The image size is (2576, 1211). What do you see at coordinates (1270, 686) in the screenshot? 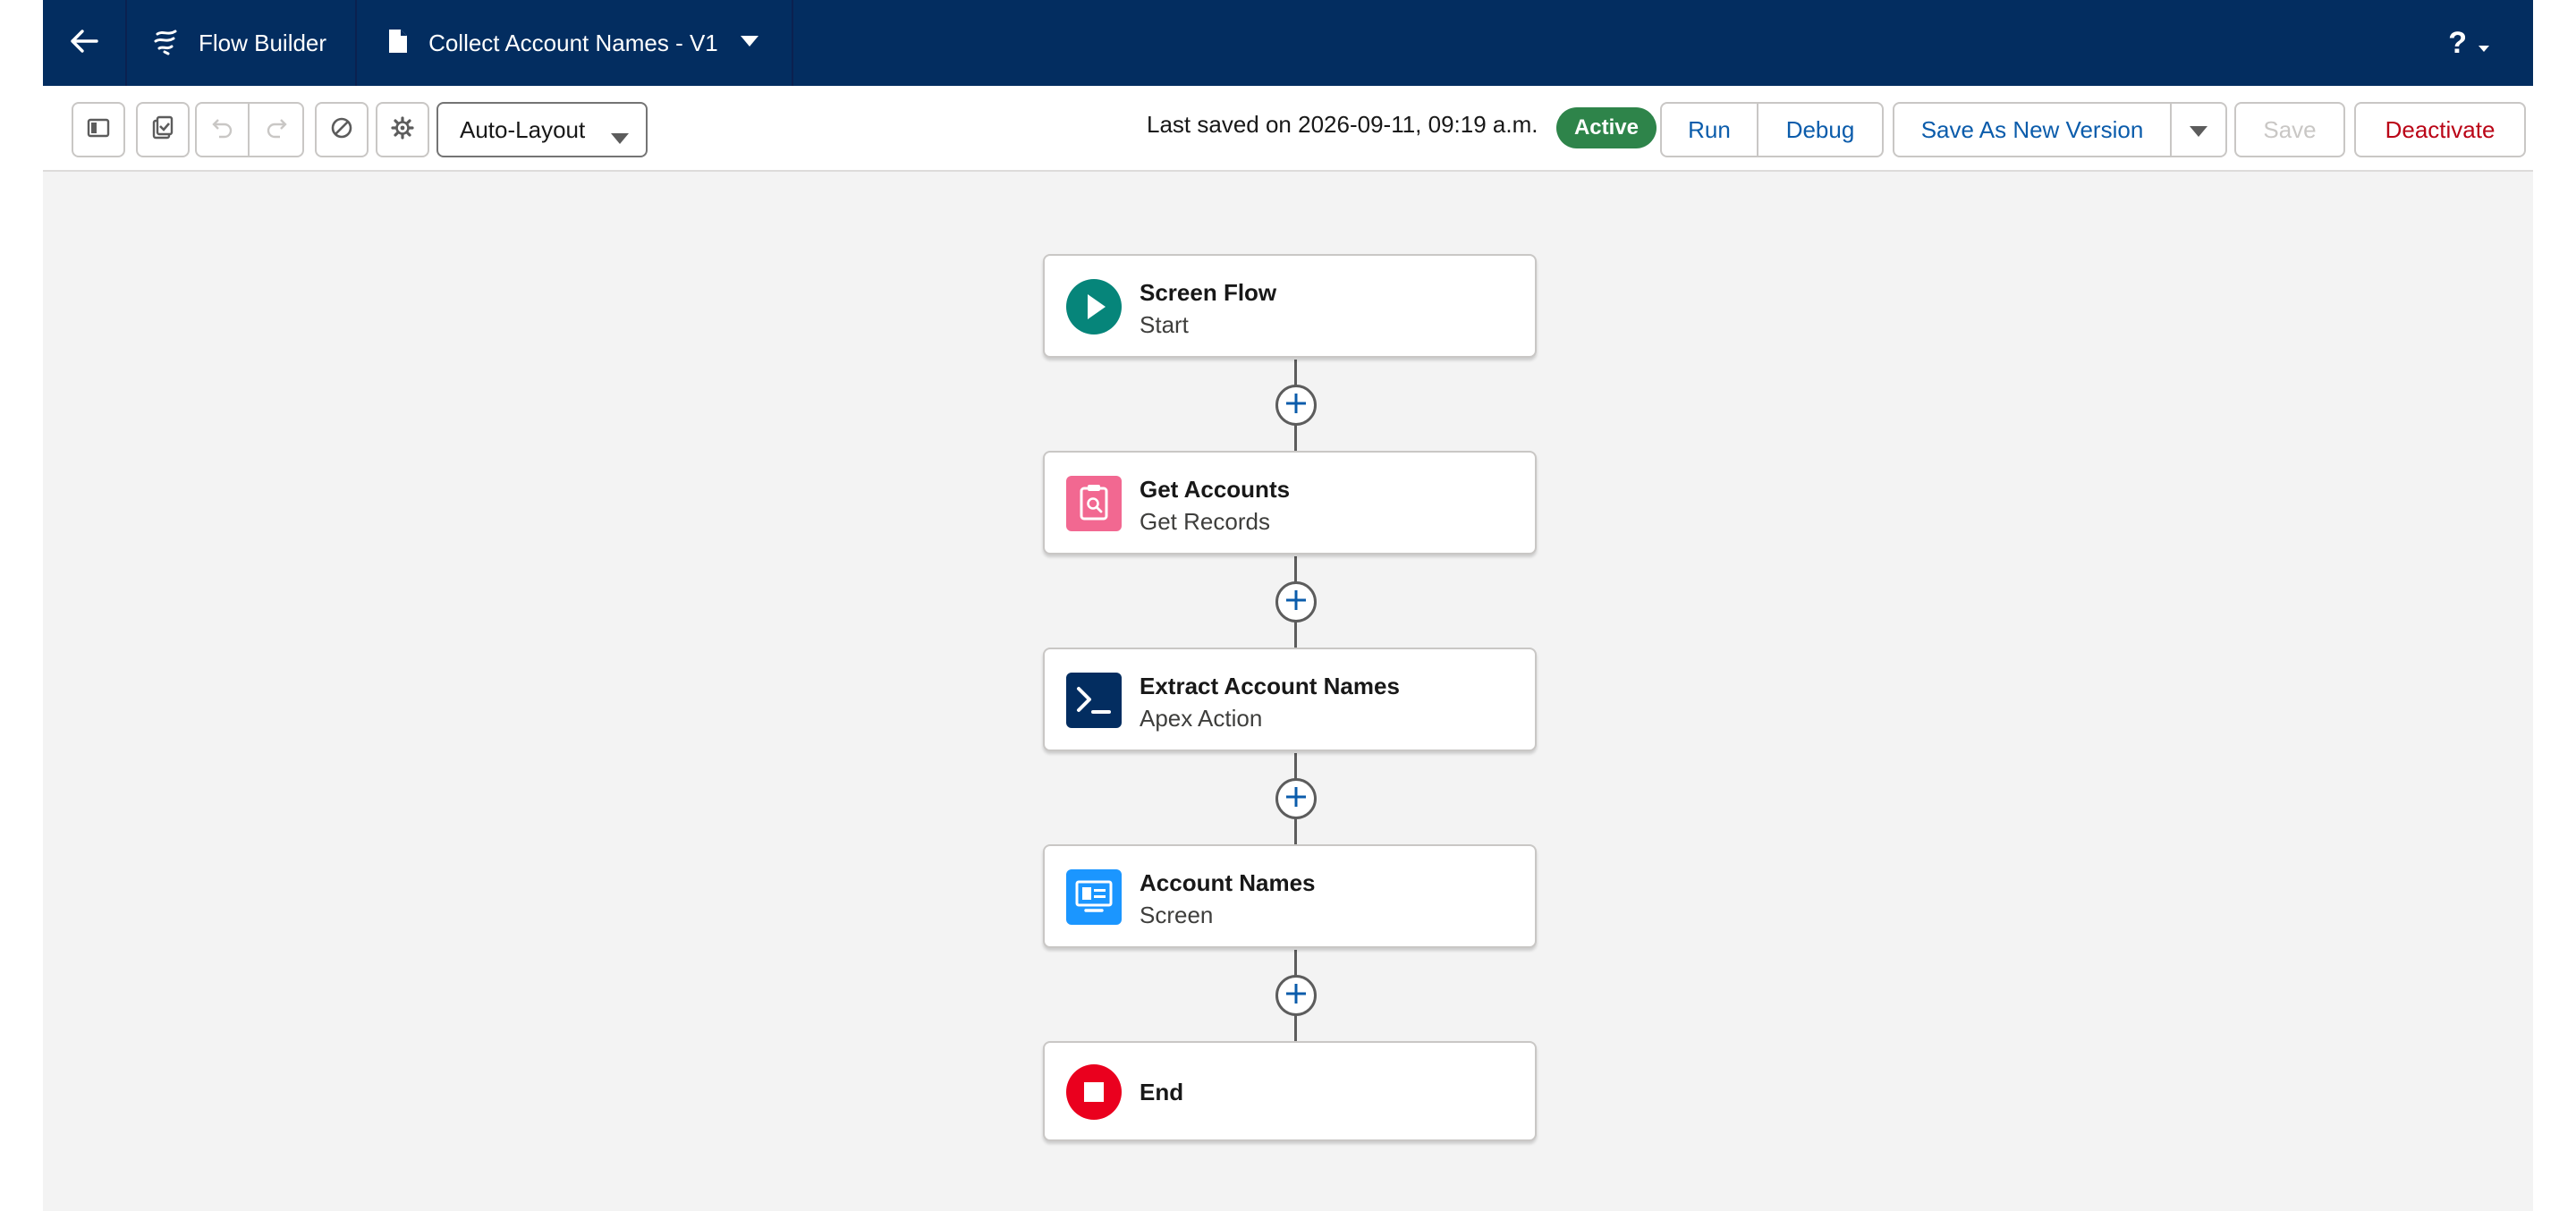
I see `node-title: Extract Account Names` at bounding box center [1270, 686].